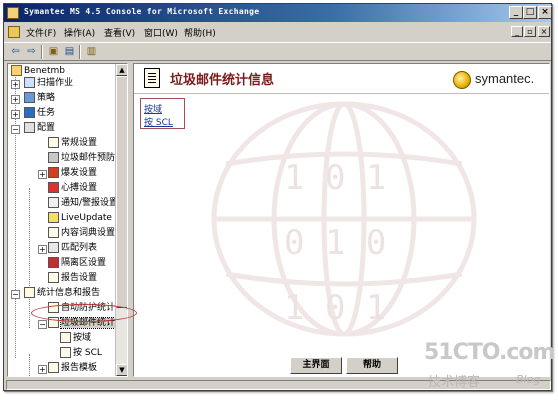  I want to click on toolbar: ⇦ ⇨ ▣ ▤ ▥, so click(277, 51).